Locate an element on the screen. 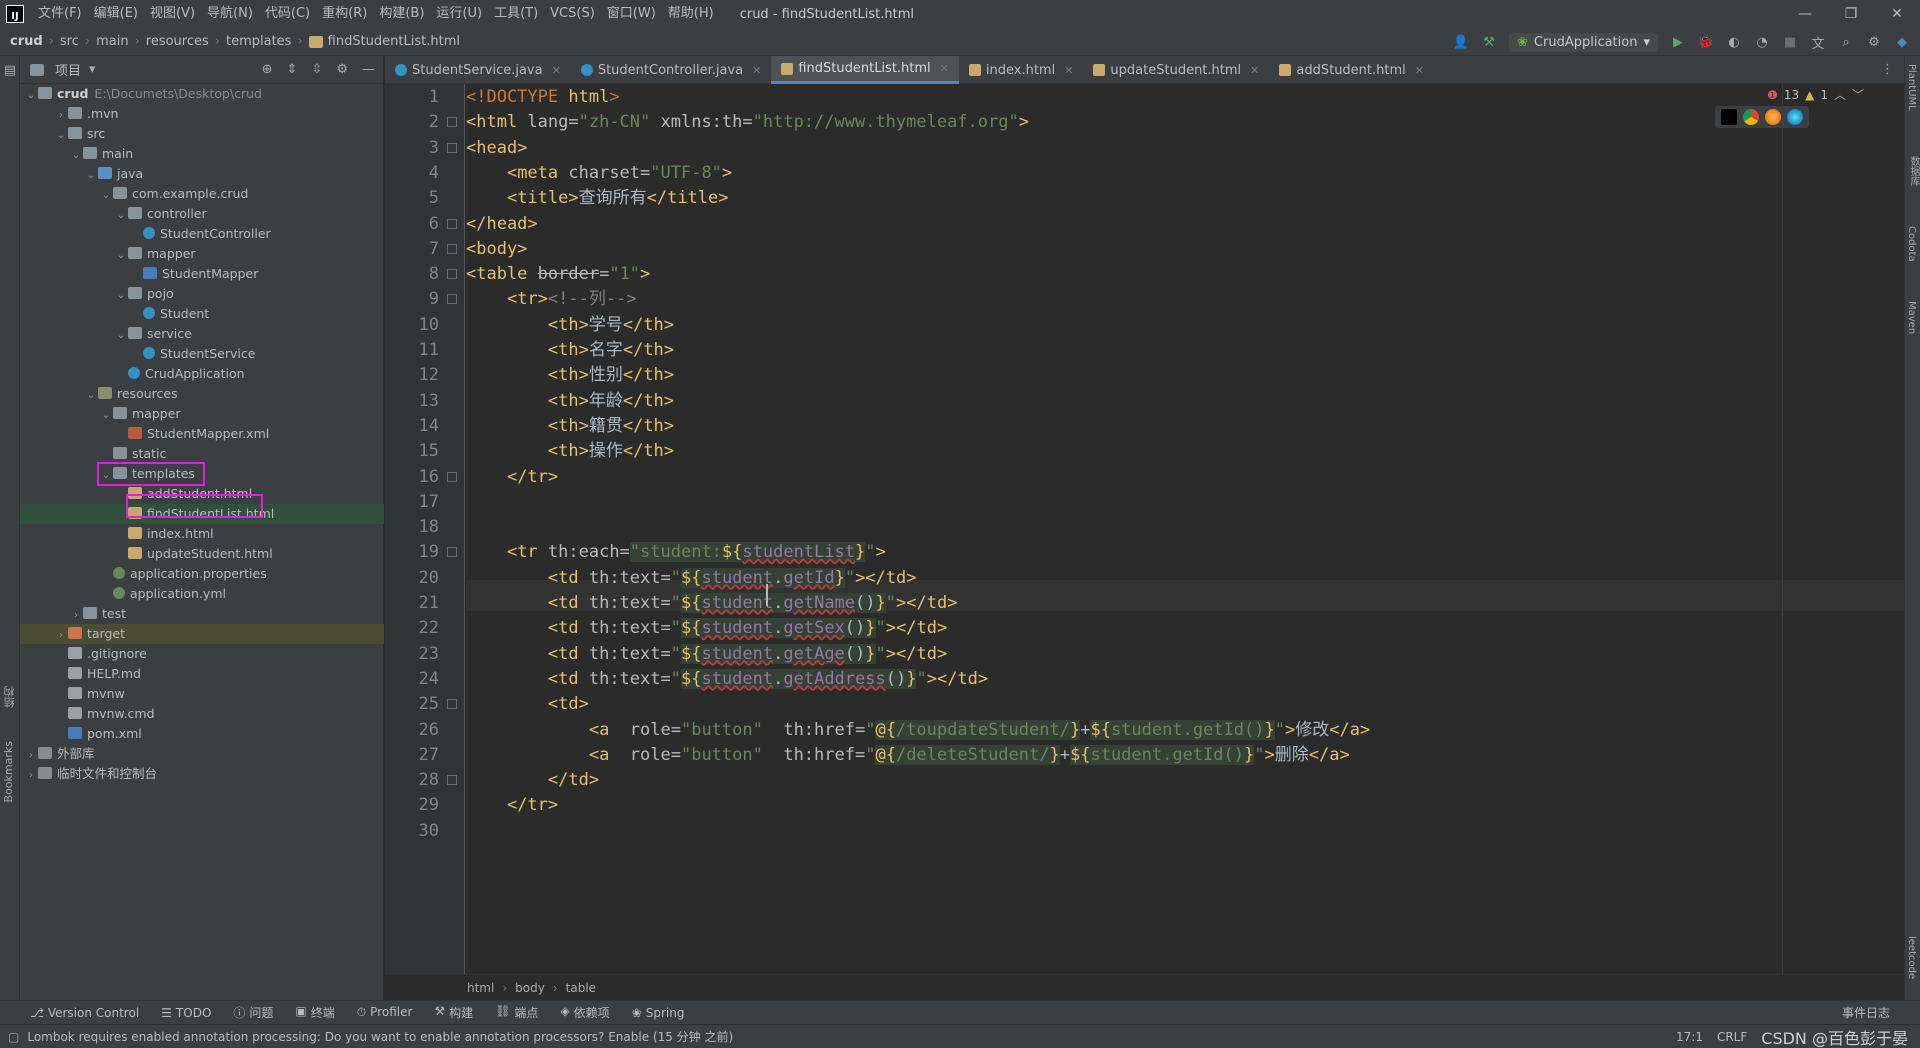  bottom-tool-2: ⓘ 问题 is located at coordinates (253, 1012).